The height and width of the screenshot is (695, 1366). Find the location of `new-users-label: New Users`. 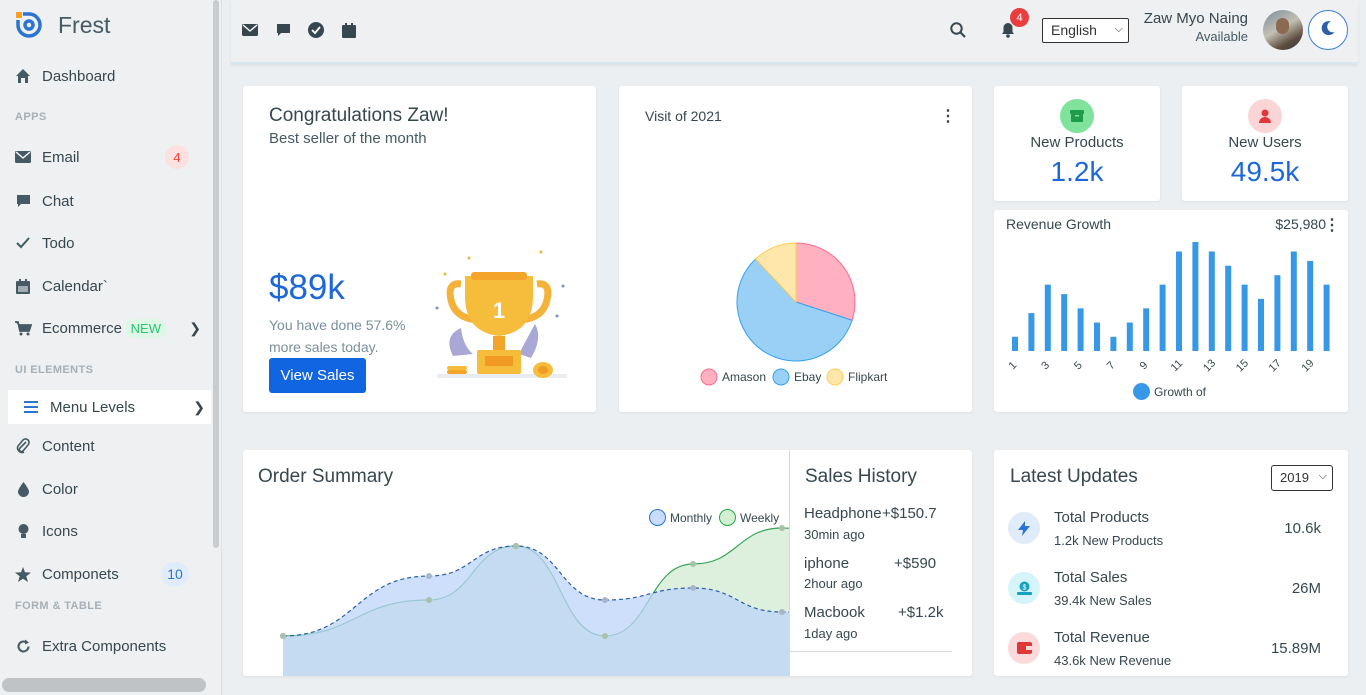

new-users-label: New Users is located at coordinates (1265, 142).